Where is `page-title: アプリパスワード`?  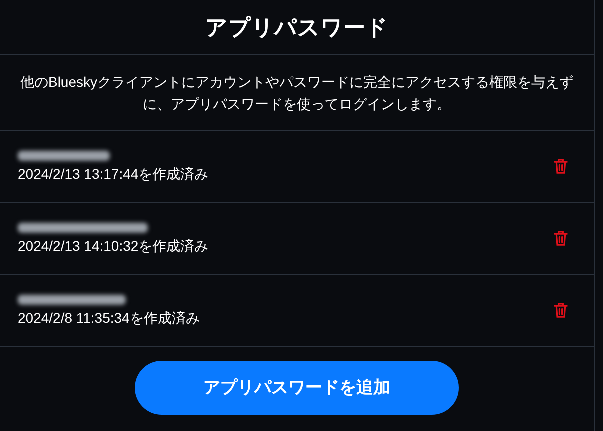 page-title: アプリパスワード is located at coordinates (297, 28).